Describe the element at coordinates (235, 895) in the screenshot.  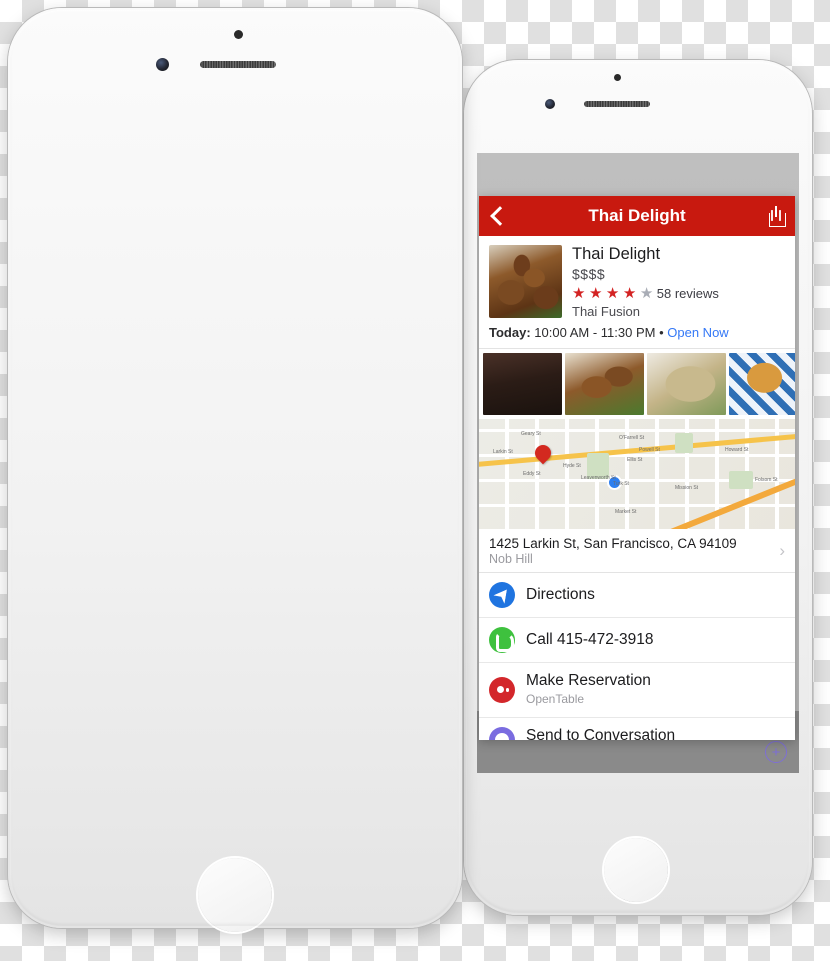
I see `home-button-left` at that location.